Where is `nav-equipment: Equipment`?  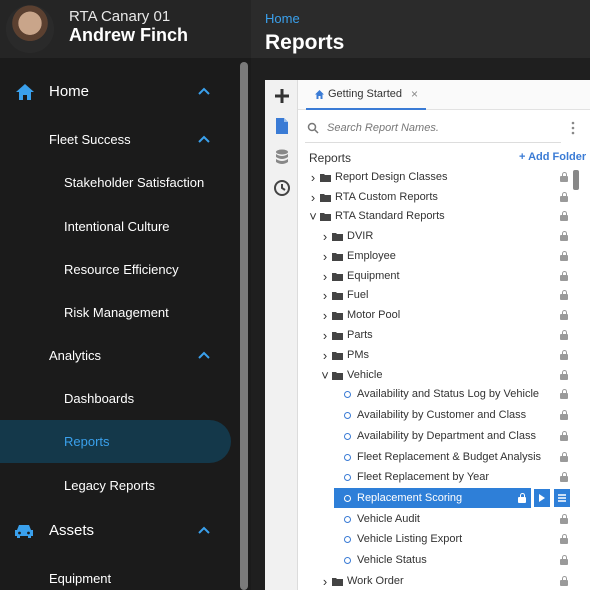 nav-equipment: Equipment is located at coordinates (120, 573).